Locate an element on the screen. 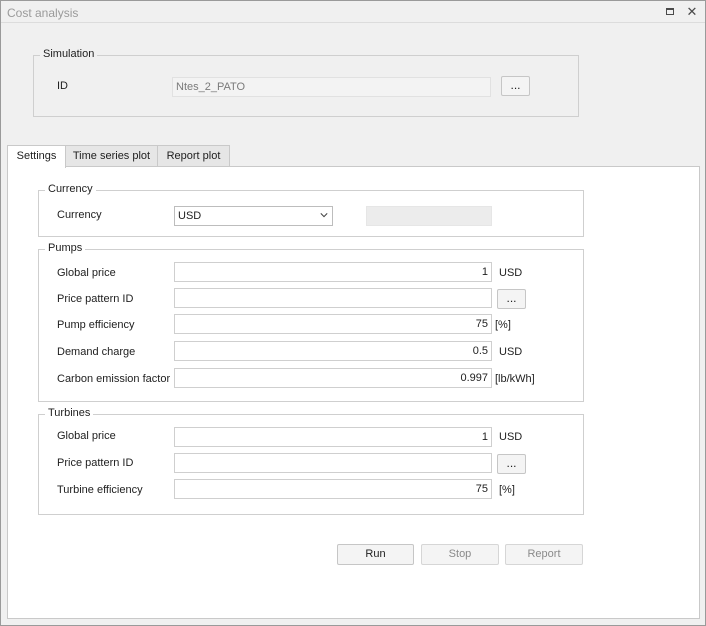 The height and width of the screenshot is (626, 706). turbine-price-pattern-field is located at coordinates (333, 463).